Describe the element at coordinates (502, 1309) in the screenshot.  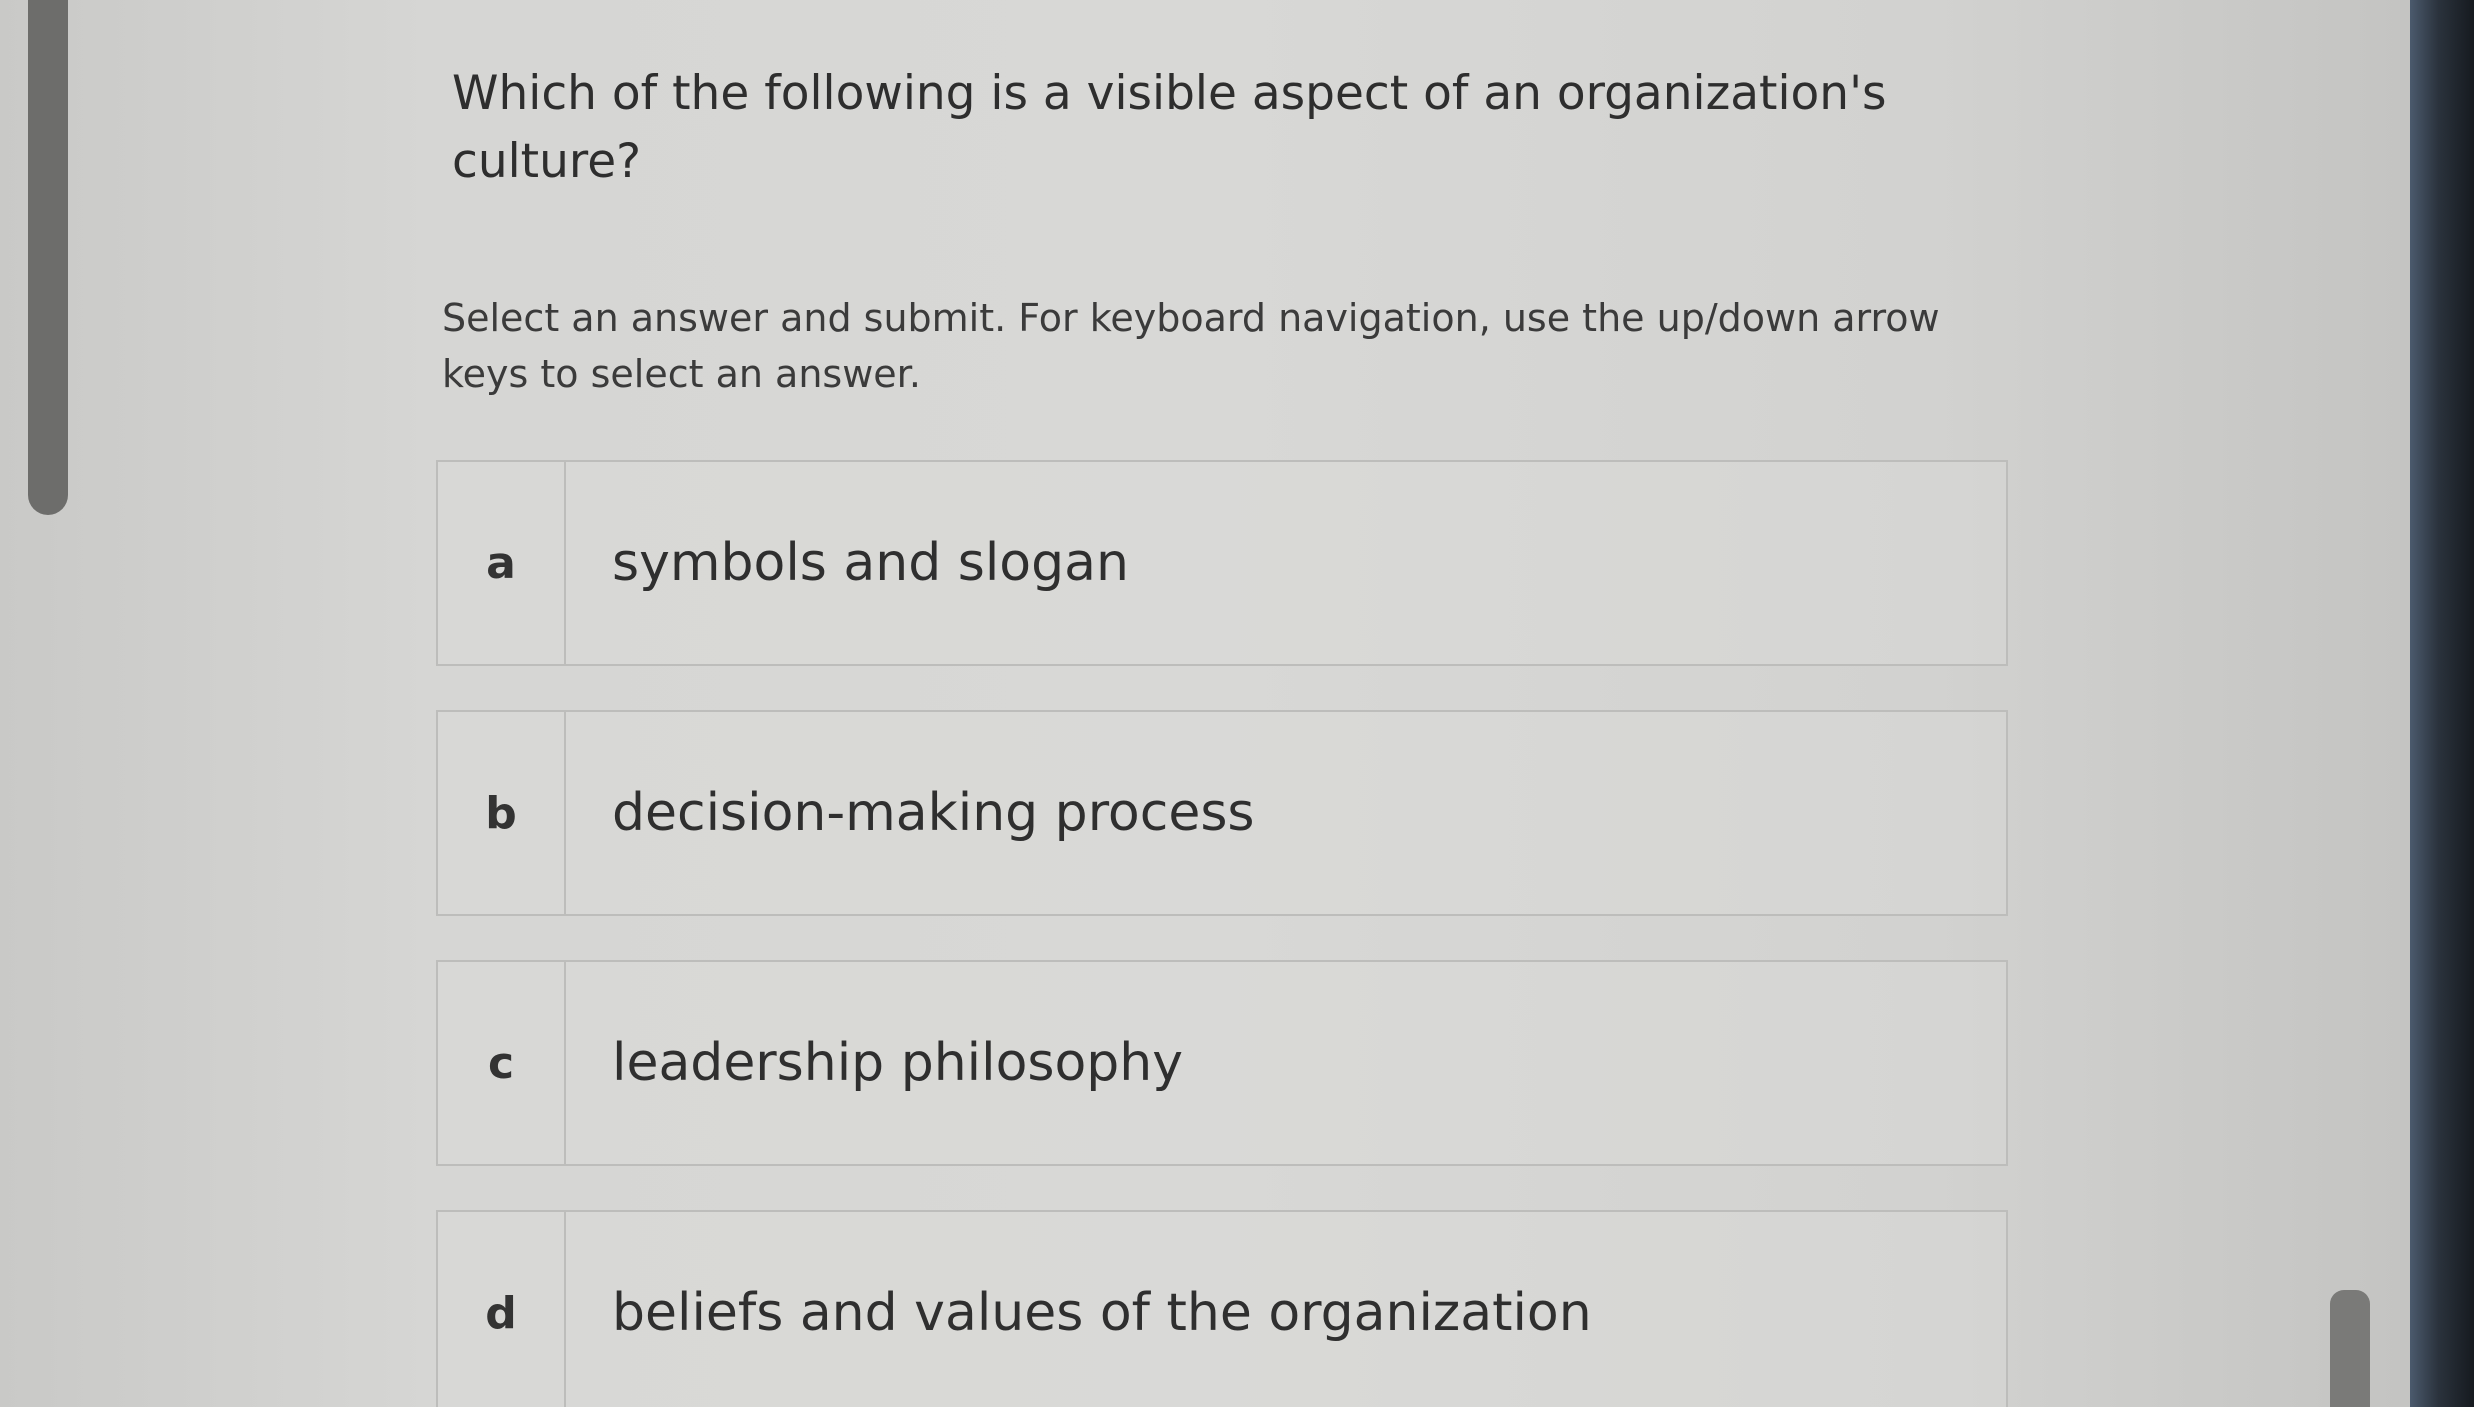
I see `option-letter: d` at that location.